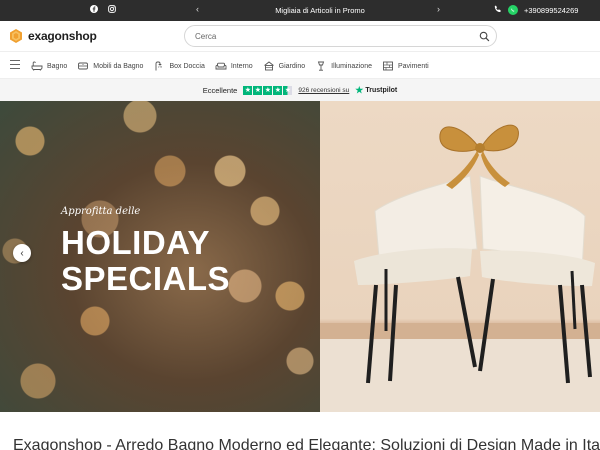 This screenshot has width=600, height=450. I want to click on search-icon, so click(484, 36).